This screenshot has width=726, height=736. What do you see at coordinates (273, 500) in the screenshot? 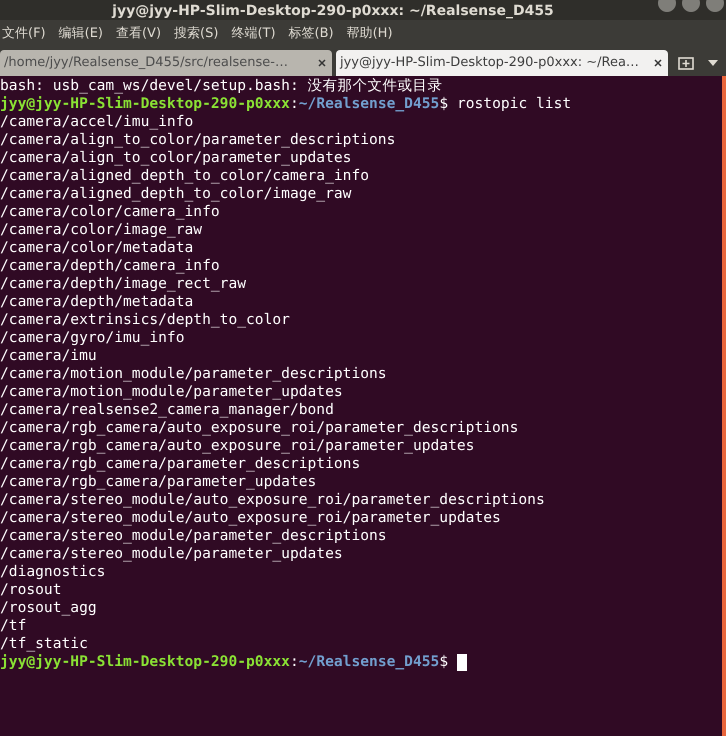
I see `output-line: /camera/stereo_module/auto_exposure_roi/parameter_descriptions` at bounding box center [273, 500].